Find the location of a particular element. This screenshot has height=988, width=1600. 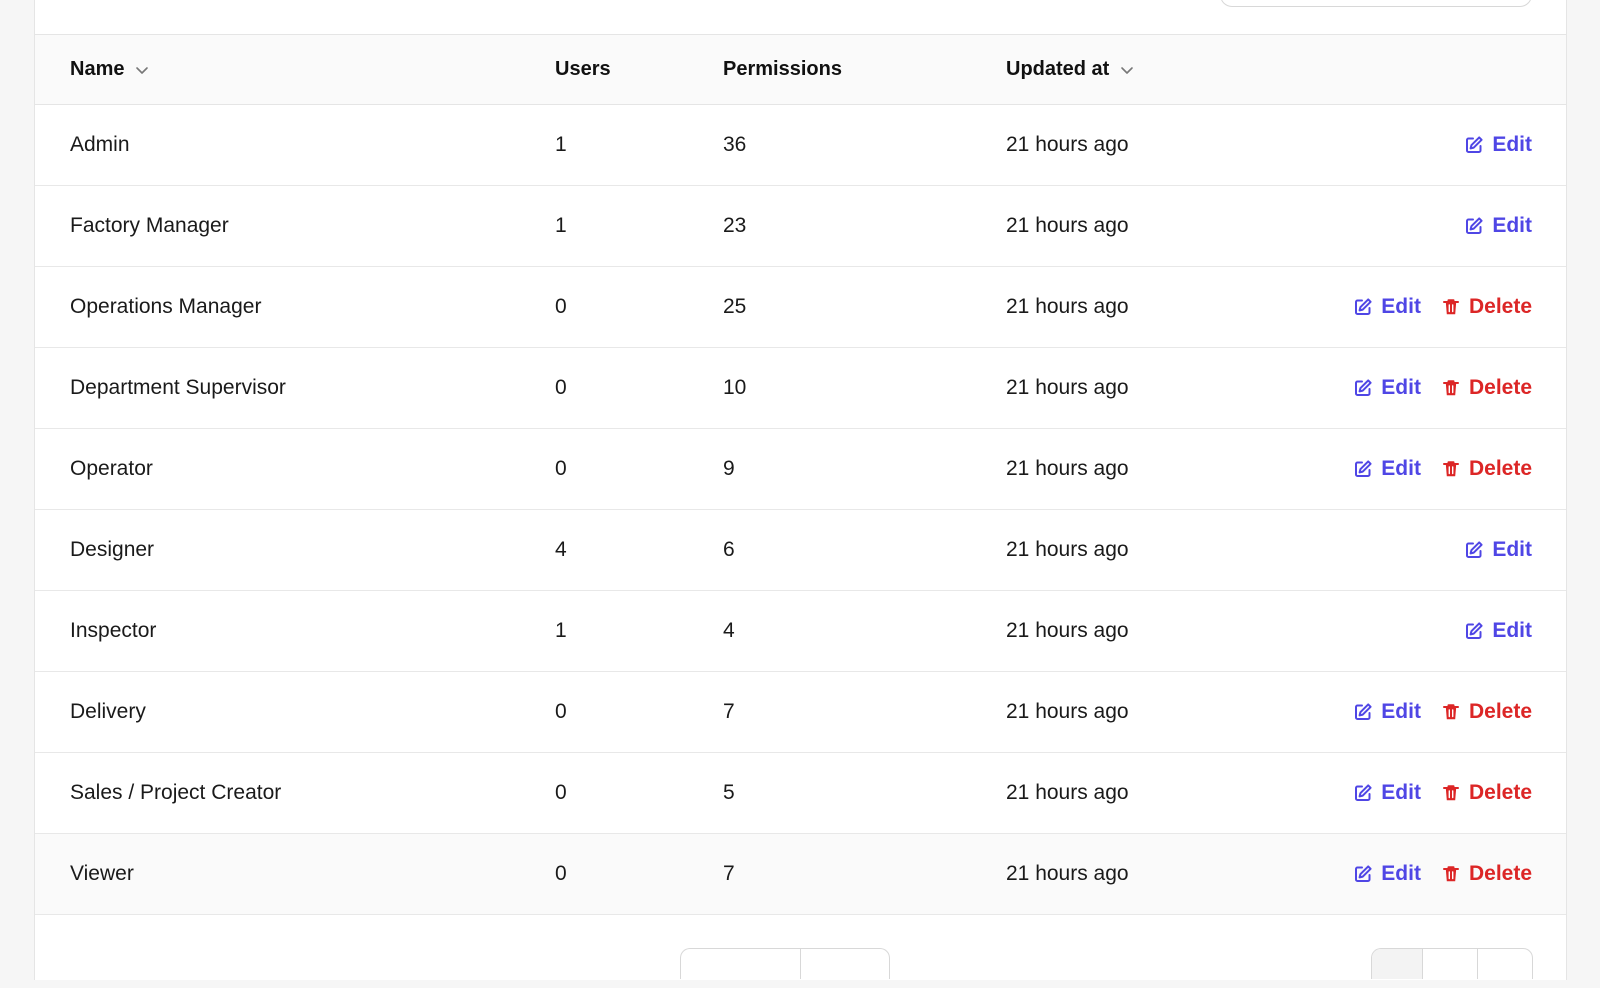

role-permissions-count: 6 is located at coordinates (729, 549).